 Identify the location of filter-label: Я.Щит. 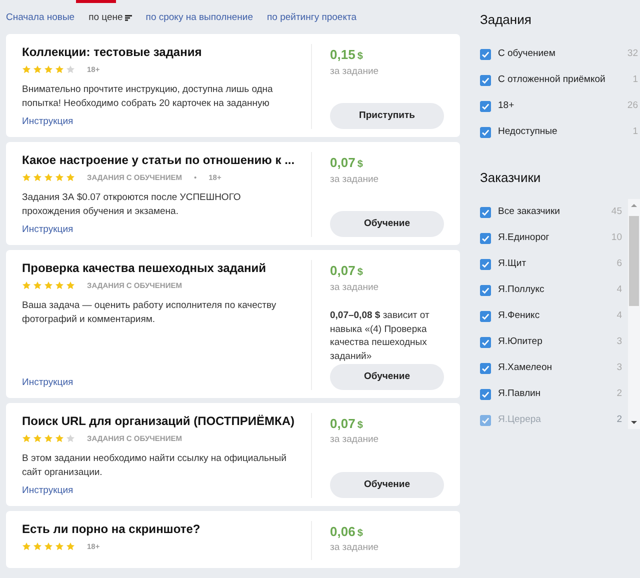
(512, 264).